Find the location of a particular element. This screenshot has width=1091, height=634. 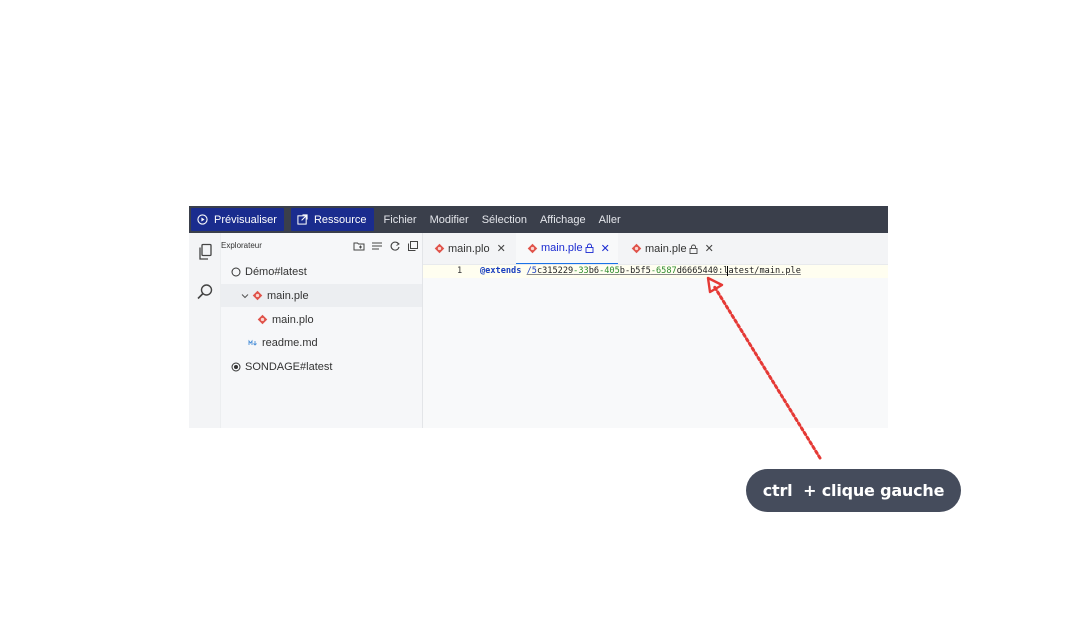

preview-label: Prévisualiser is located at coordinates (245, 219).